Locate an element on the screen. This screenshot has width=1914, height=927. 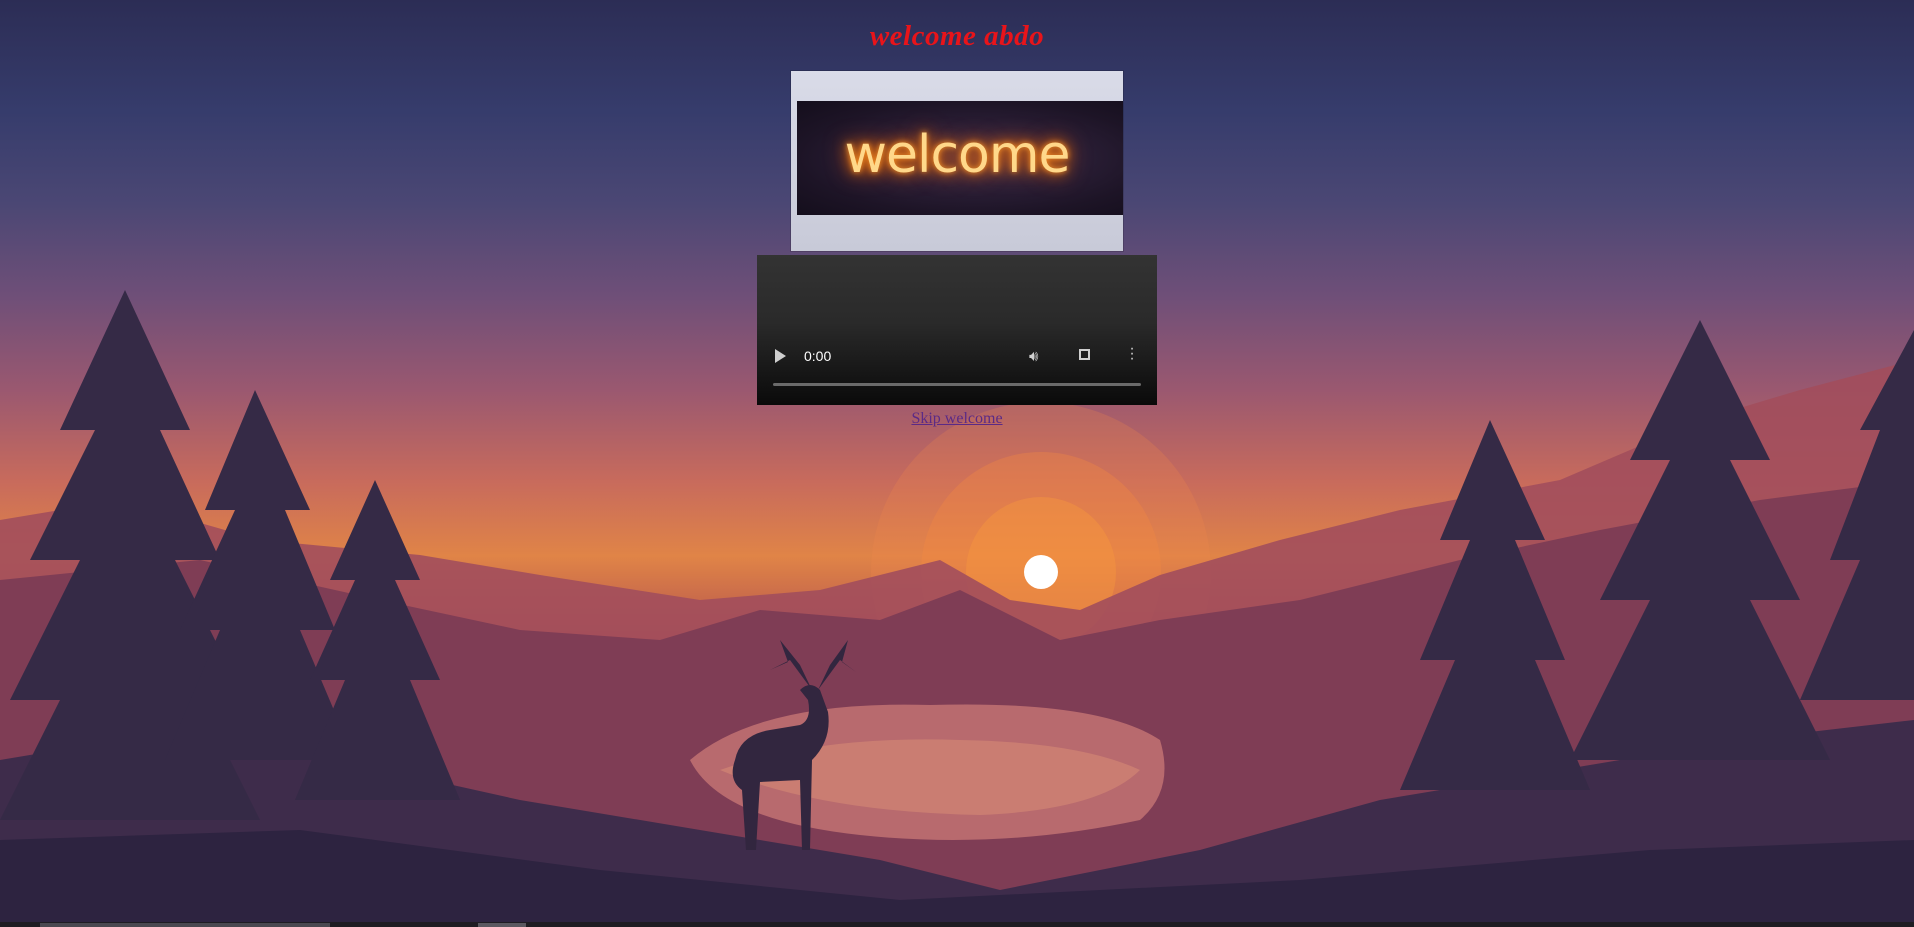
volume-icon: 🔊︎ is located at coordinates (1033, 356).